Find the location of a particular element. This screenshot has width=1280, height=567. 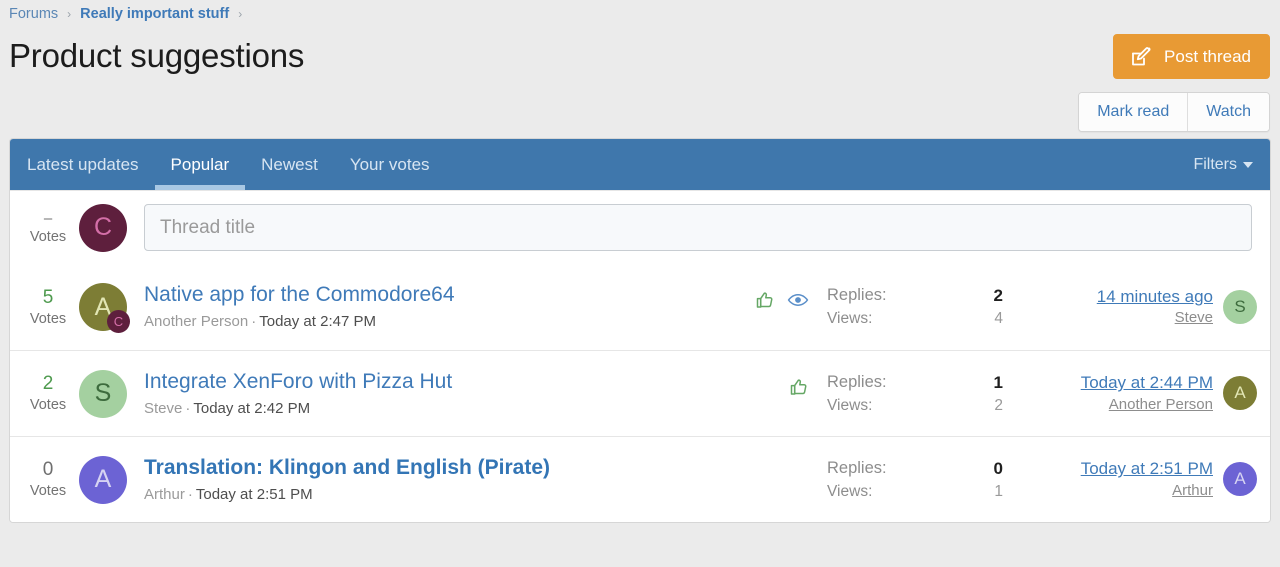

chevron-down-icon is located at coordinates (1248, 164).